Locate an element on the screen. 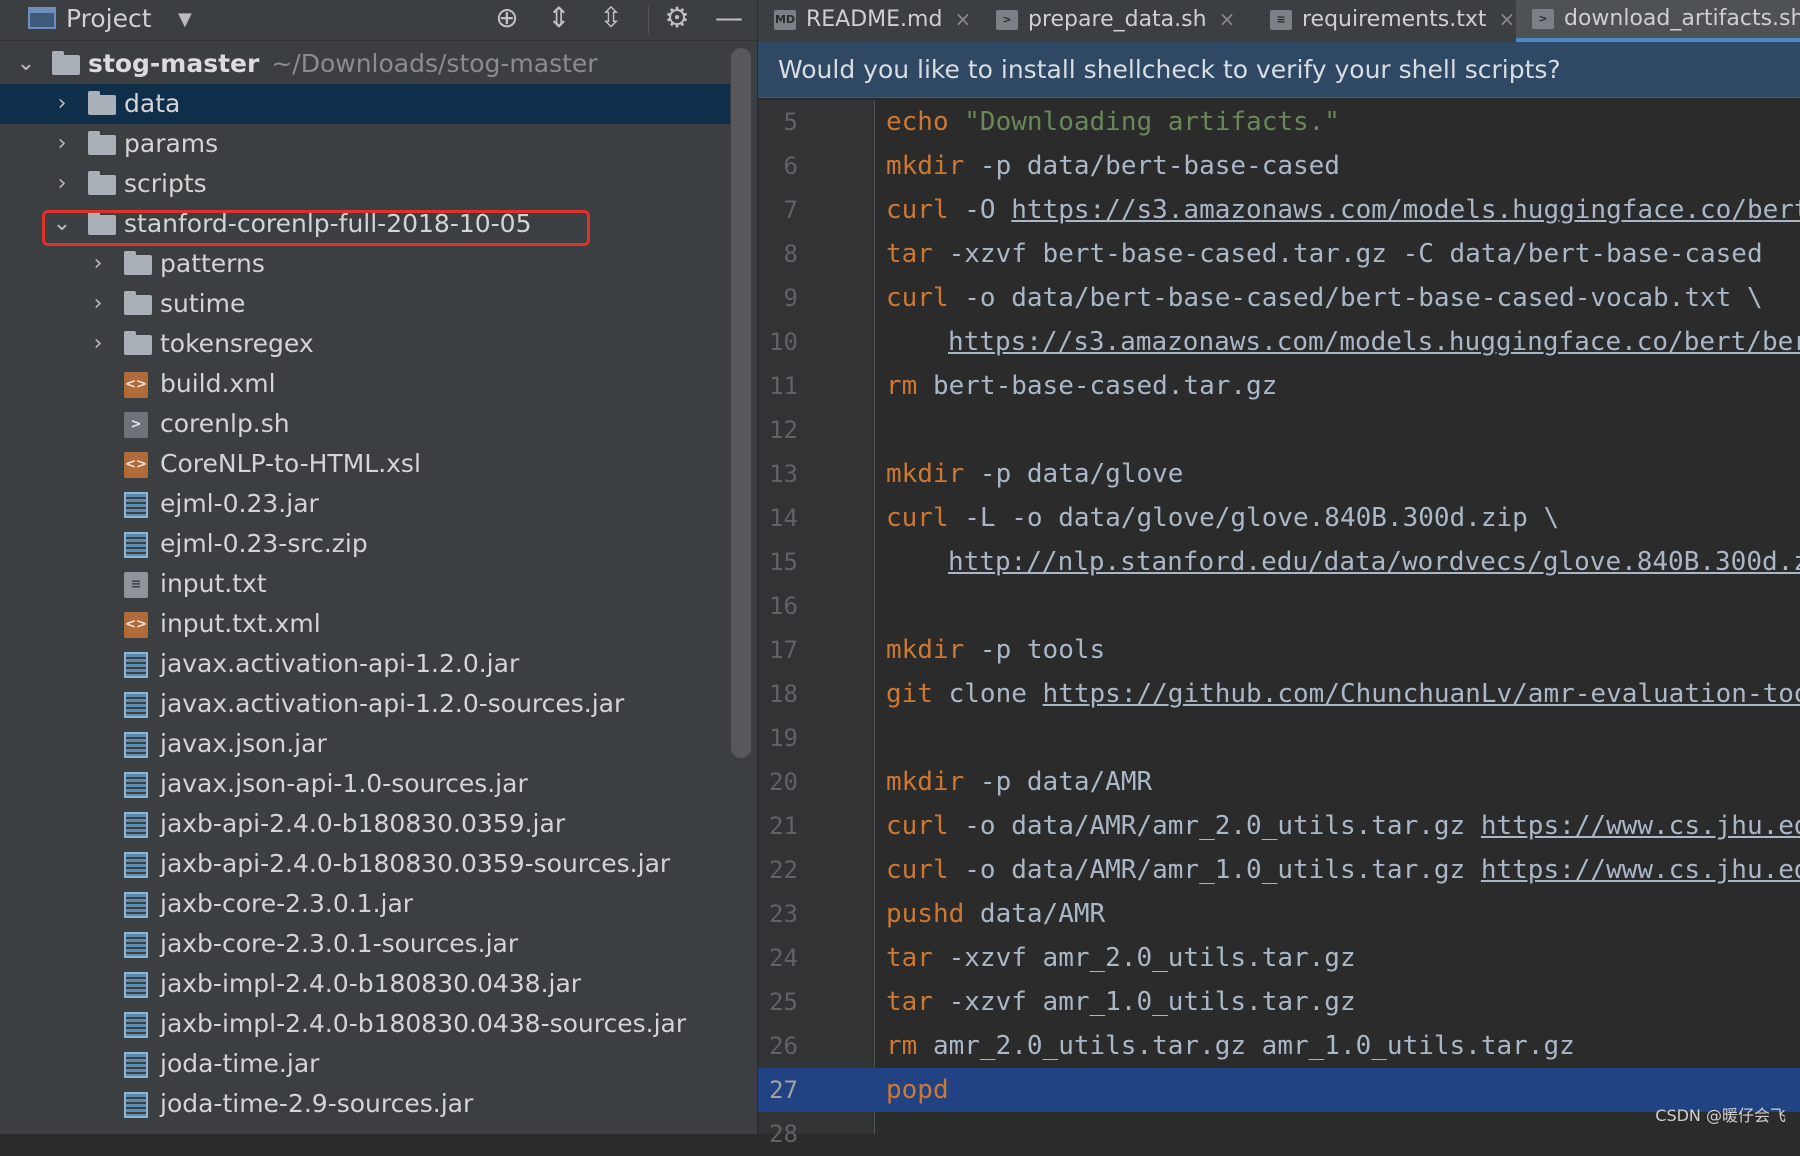  line-number: 11 is located at coordinates (783, 386).